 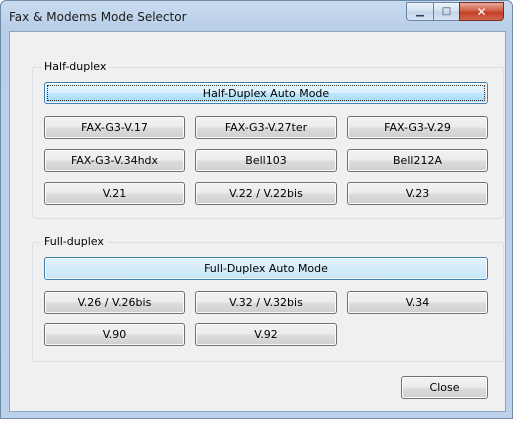 I want to click on mode-button-v32-v32bis: V.32 / V.32bis, so click(x=266, y=302).